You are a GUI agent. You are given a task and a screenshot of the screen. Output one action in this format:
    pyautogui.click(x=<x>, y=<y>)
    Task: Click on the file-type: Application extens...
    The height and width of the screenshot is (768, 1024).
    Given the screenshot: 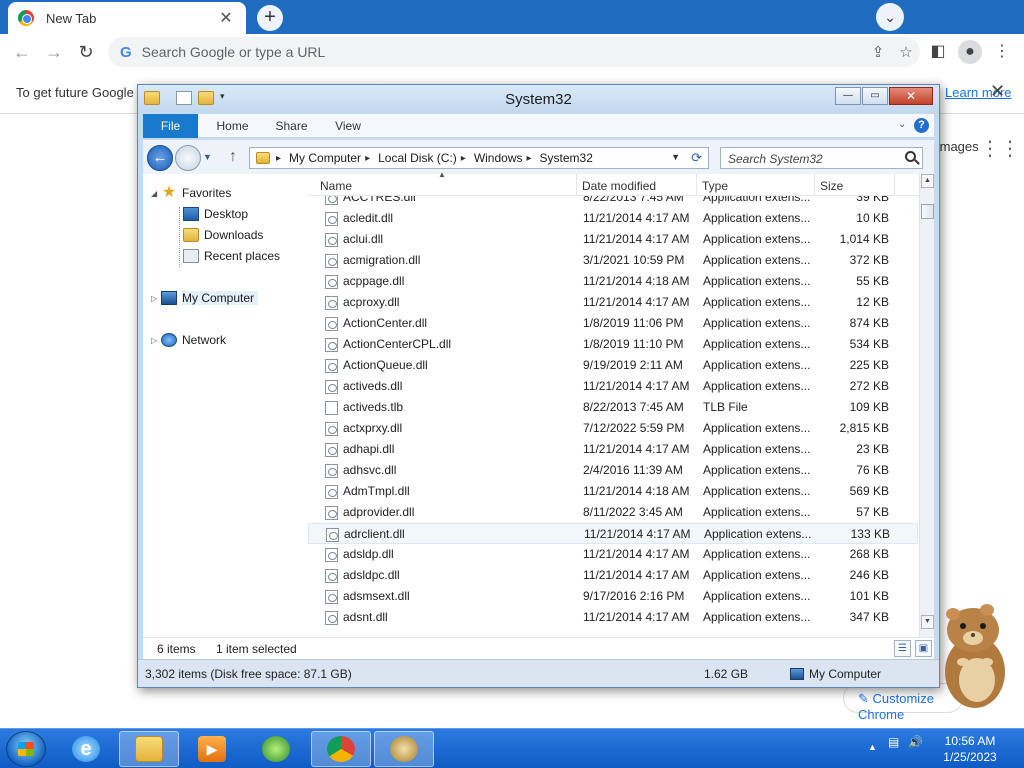 What is the action you would take?
    pyautogui.click(x=757, y=218)
    